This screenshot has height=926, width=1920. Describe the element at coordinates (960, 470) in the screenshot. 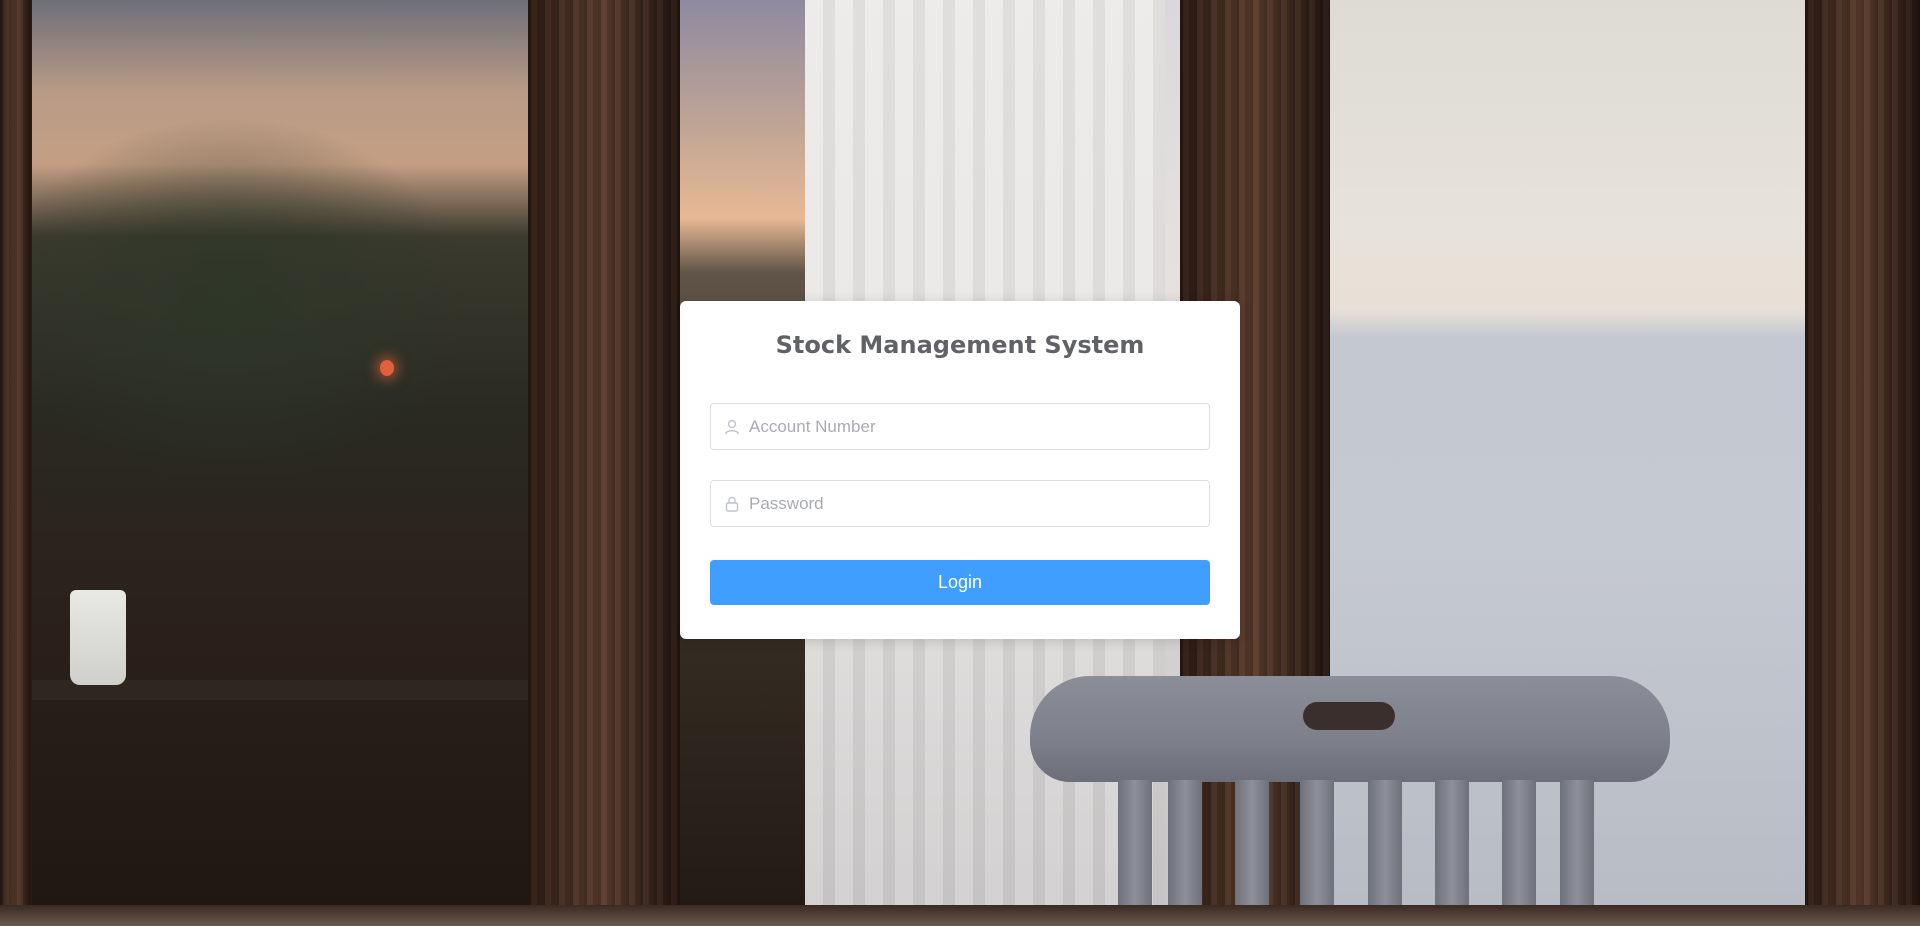

I see `login-form: Stock Management System Login` at that location.